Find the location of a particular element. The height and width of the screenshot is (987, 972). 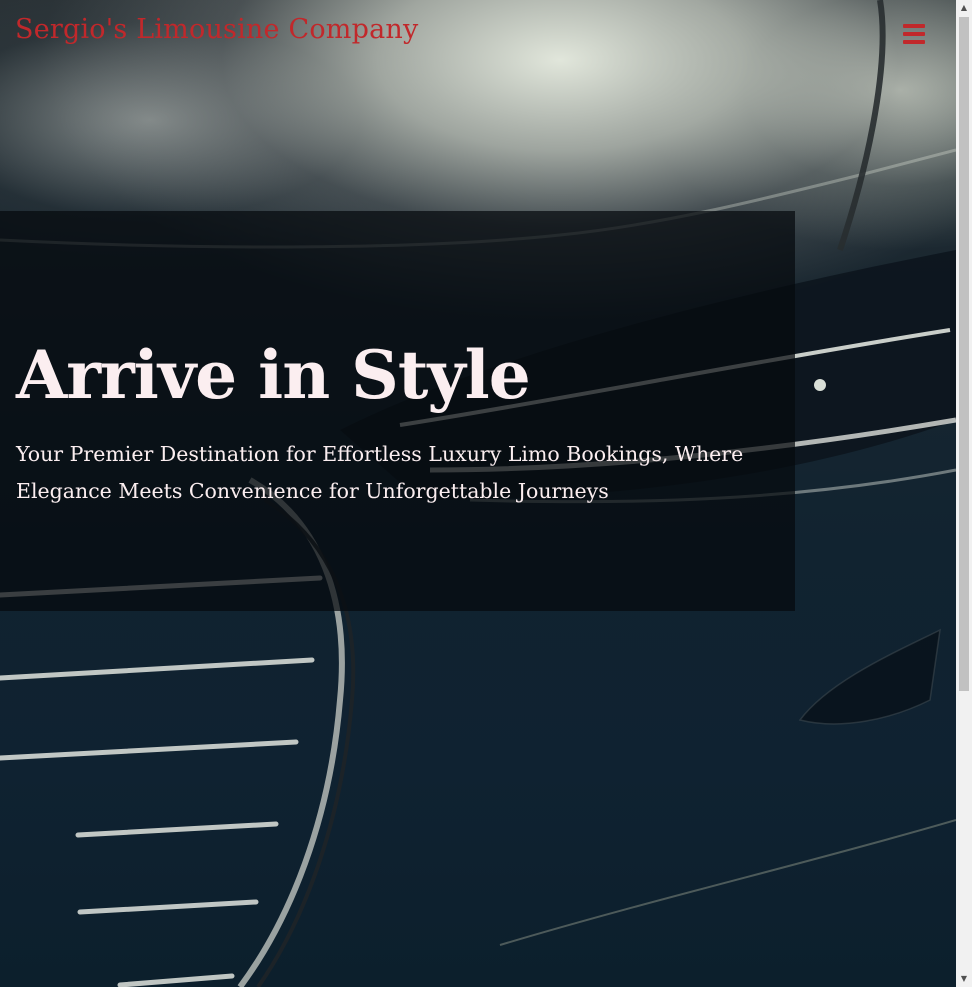

menu-bar-middle is located at coordinates (914, 34).